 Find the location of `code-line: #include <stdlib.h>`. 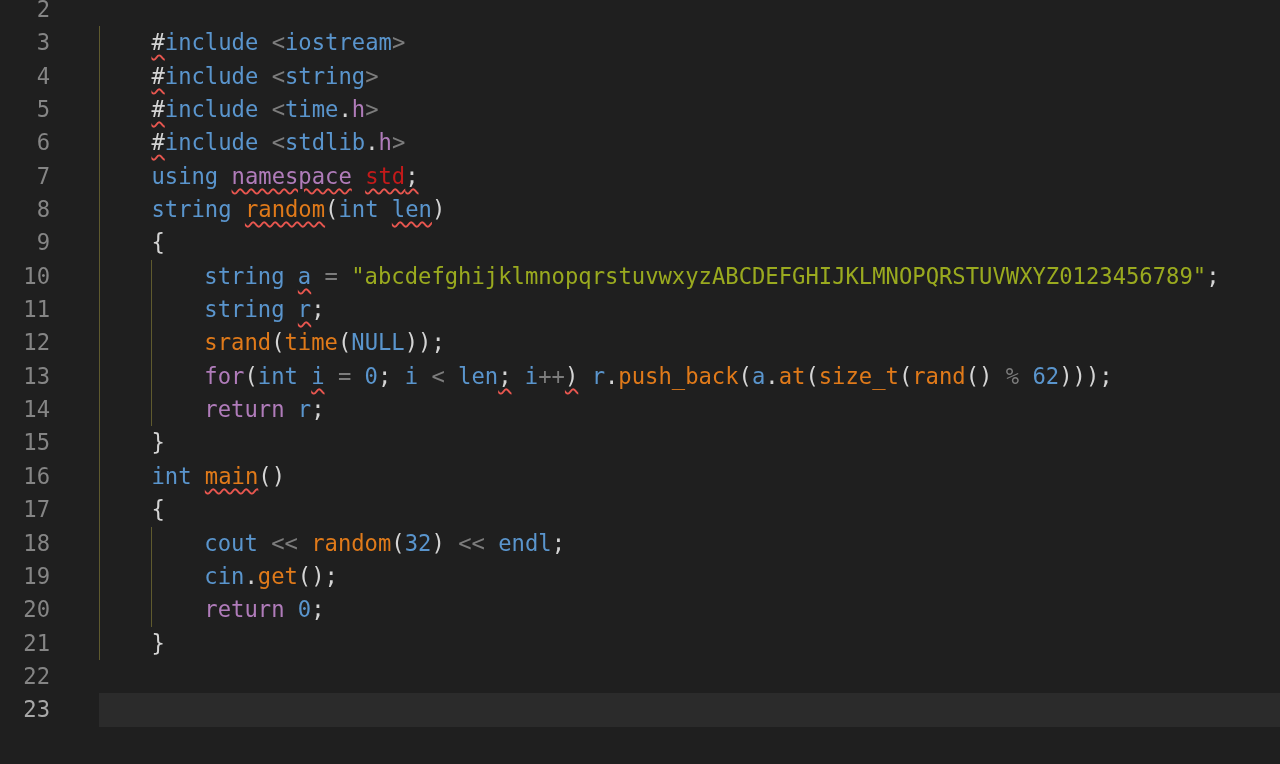

code-line: #include <stdlib.h> is located at coordinates (689, 143).